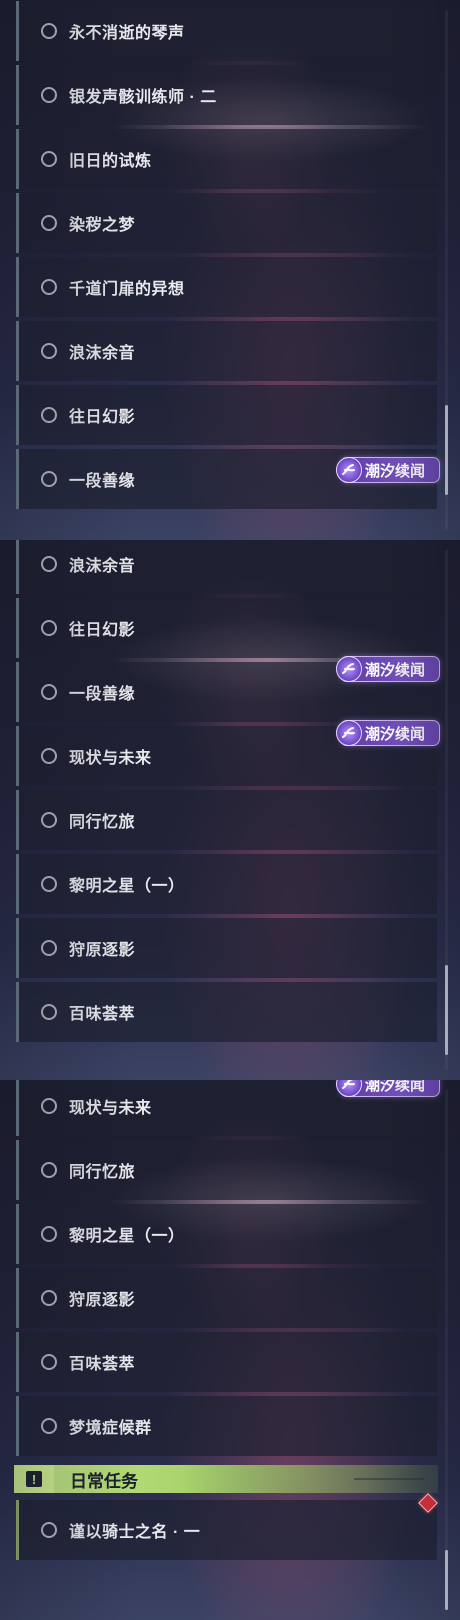  What do you see at coordinates (135, 1532) in the screenshot?
I see `quest-title: 谨以骑士之名 · 一` at bounding box center [135, 1532].